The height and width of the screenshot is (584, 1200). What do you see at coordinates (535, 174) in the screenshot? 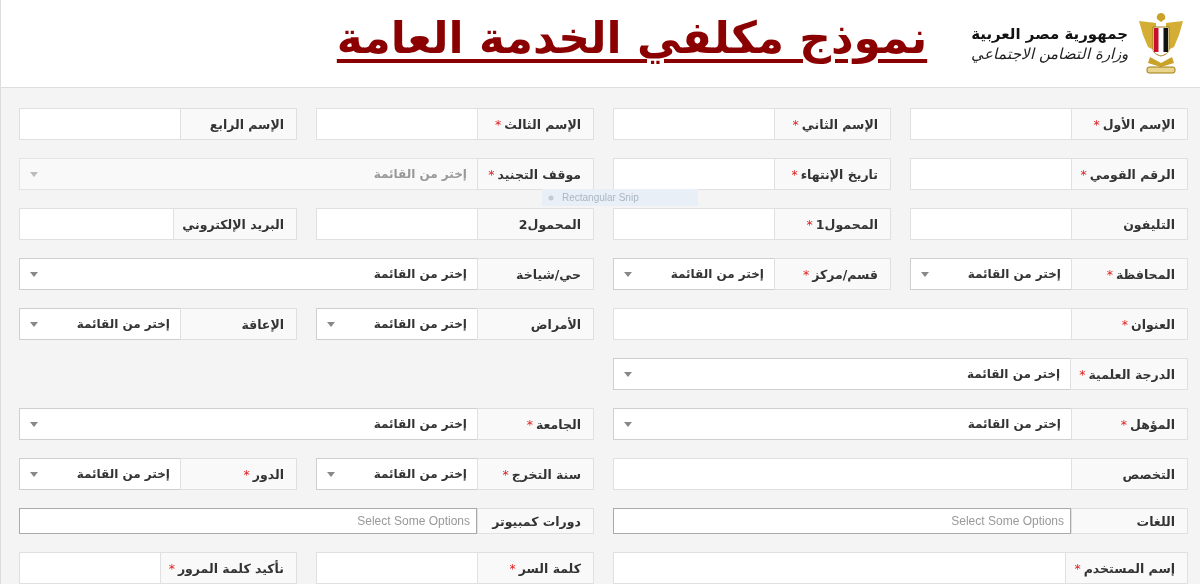
I see `field-label: موقف التجنيد *` at bounding box center [535, 174].